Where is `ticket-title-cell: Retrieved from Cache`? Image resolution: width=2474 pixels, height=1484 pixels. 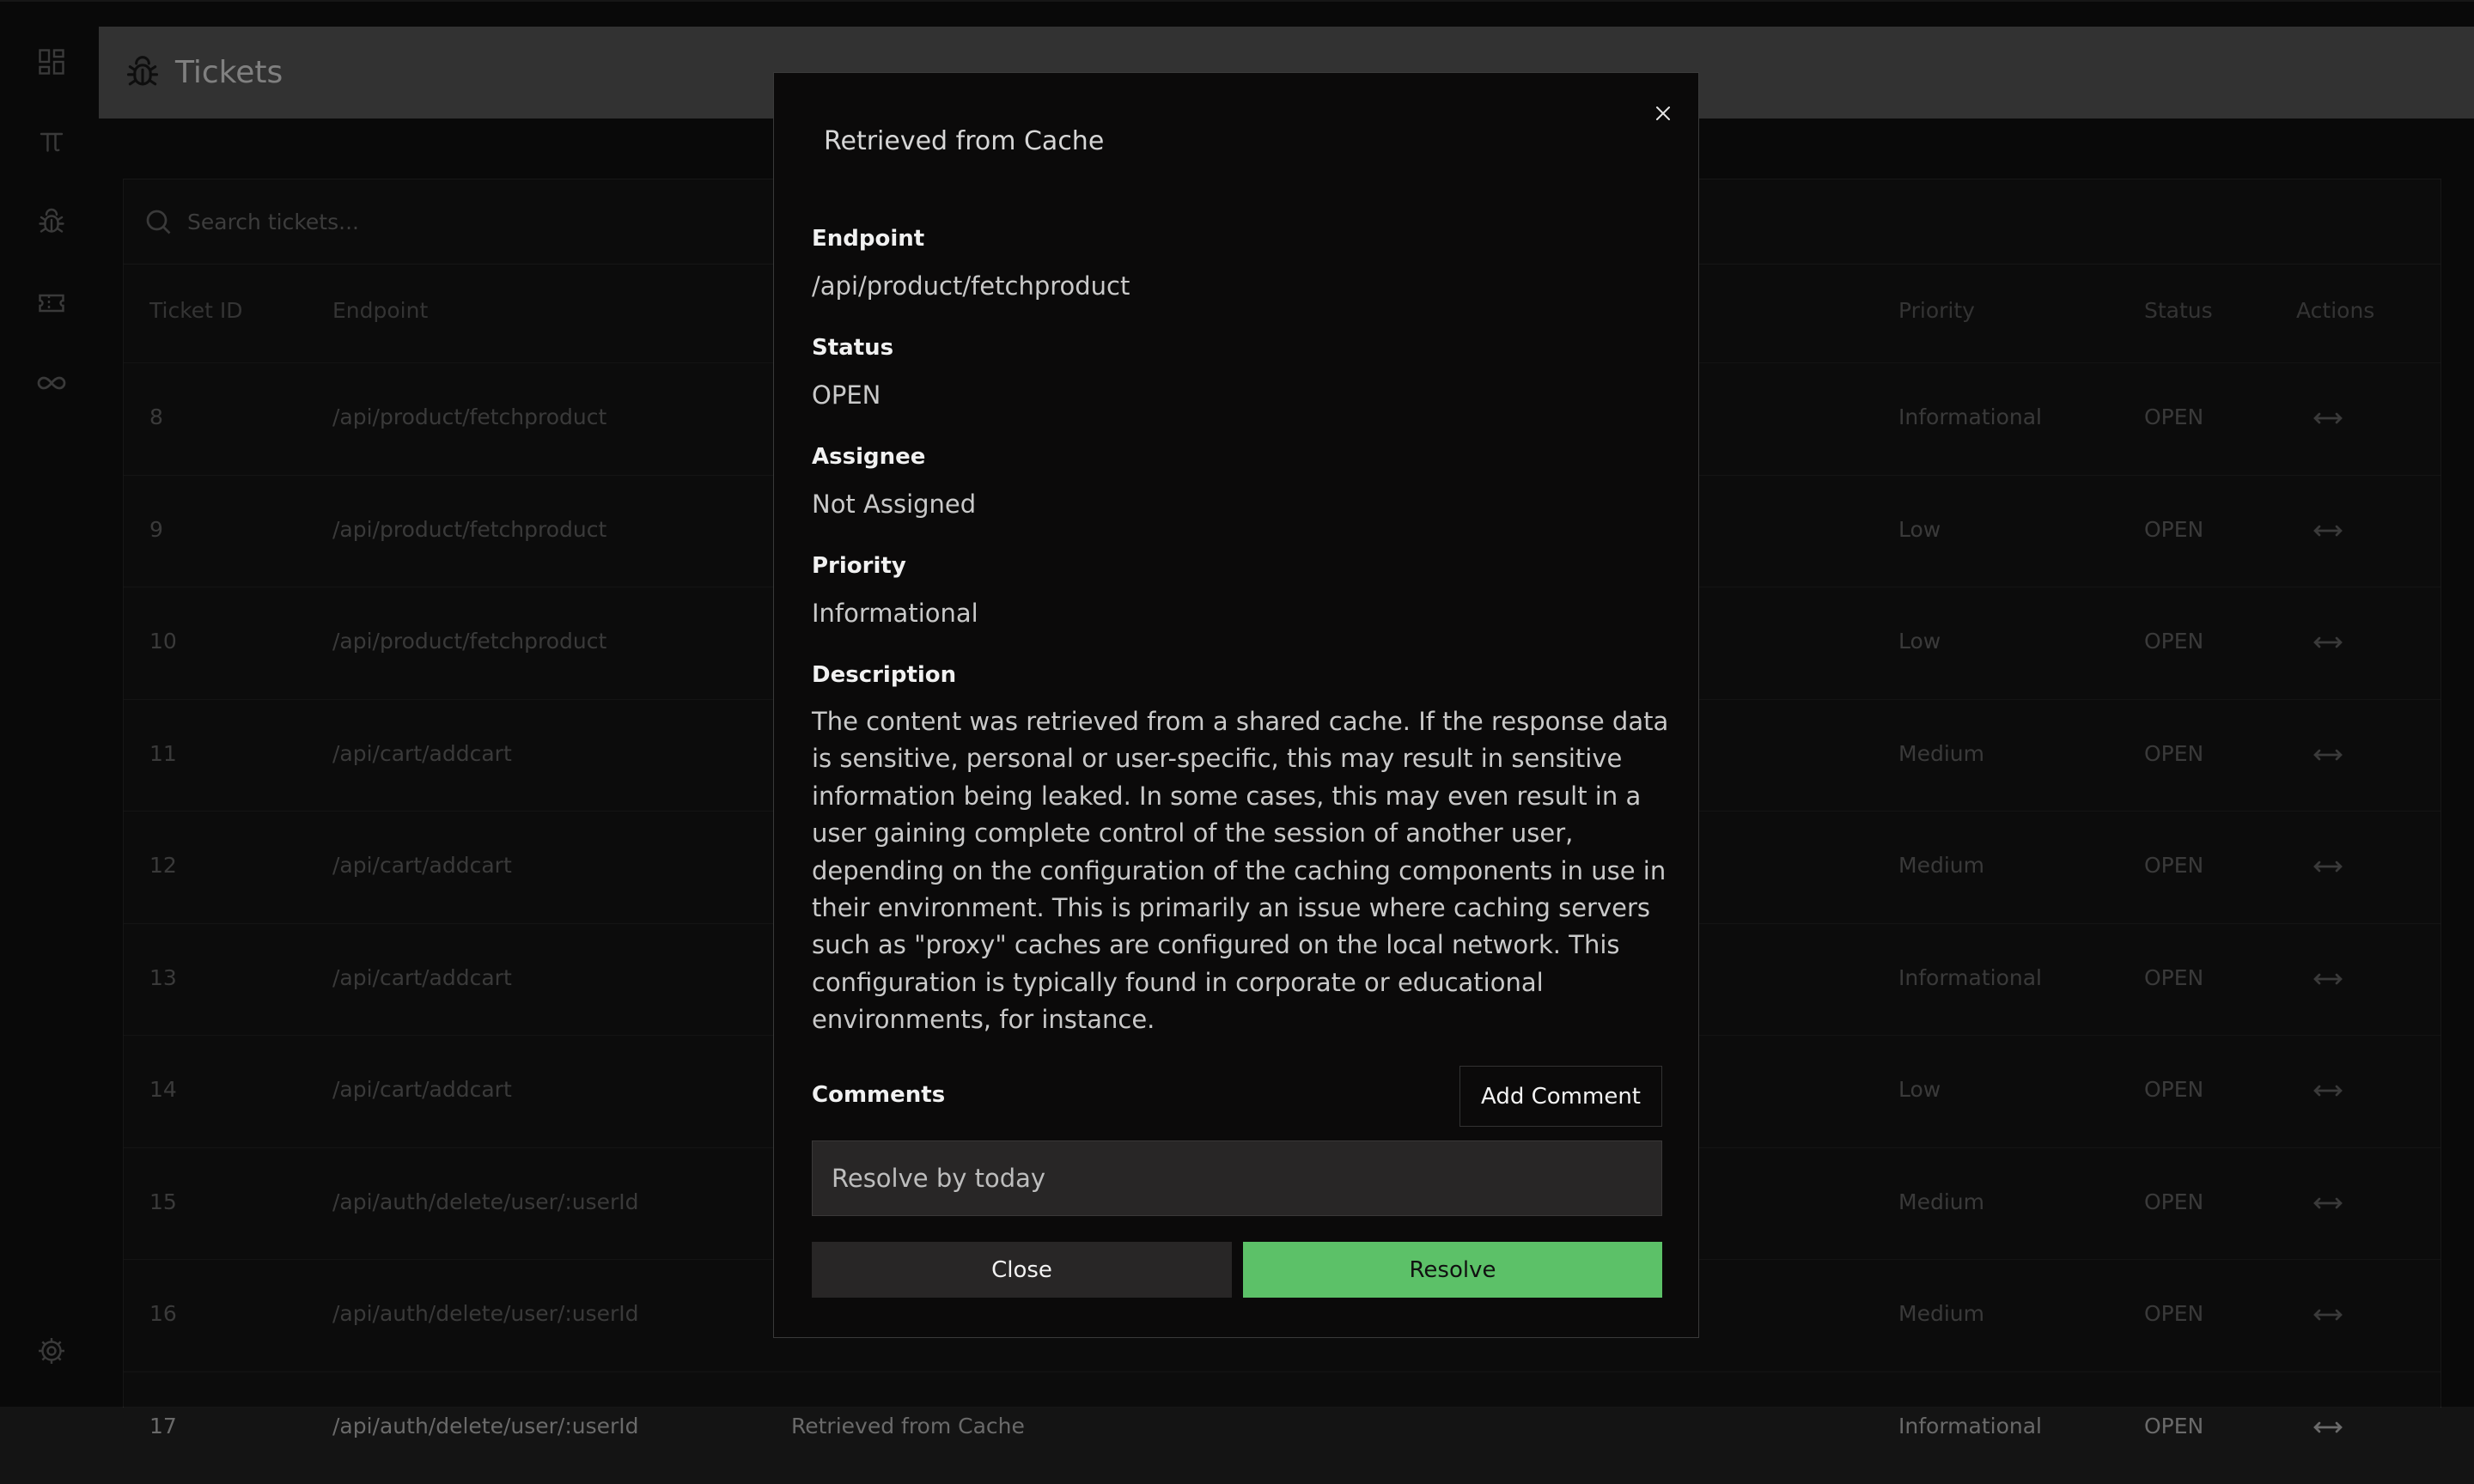 ticket-title-cell: Retrieved from Cache is located at coordinates (908, 1425).